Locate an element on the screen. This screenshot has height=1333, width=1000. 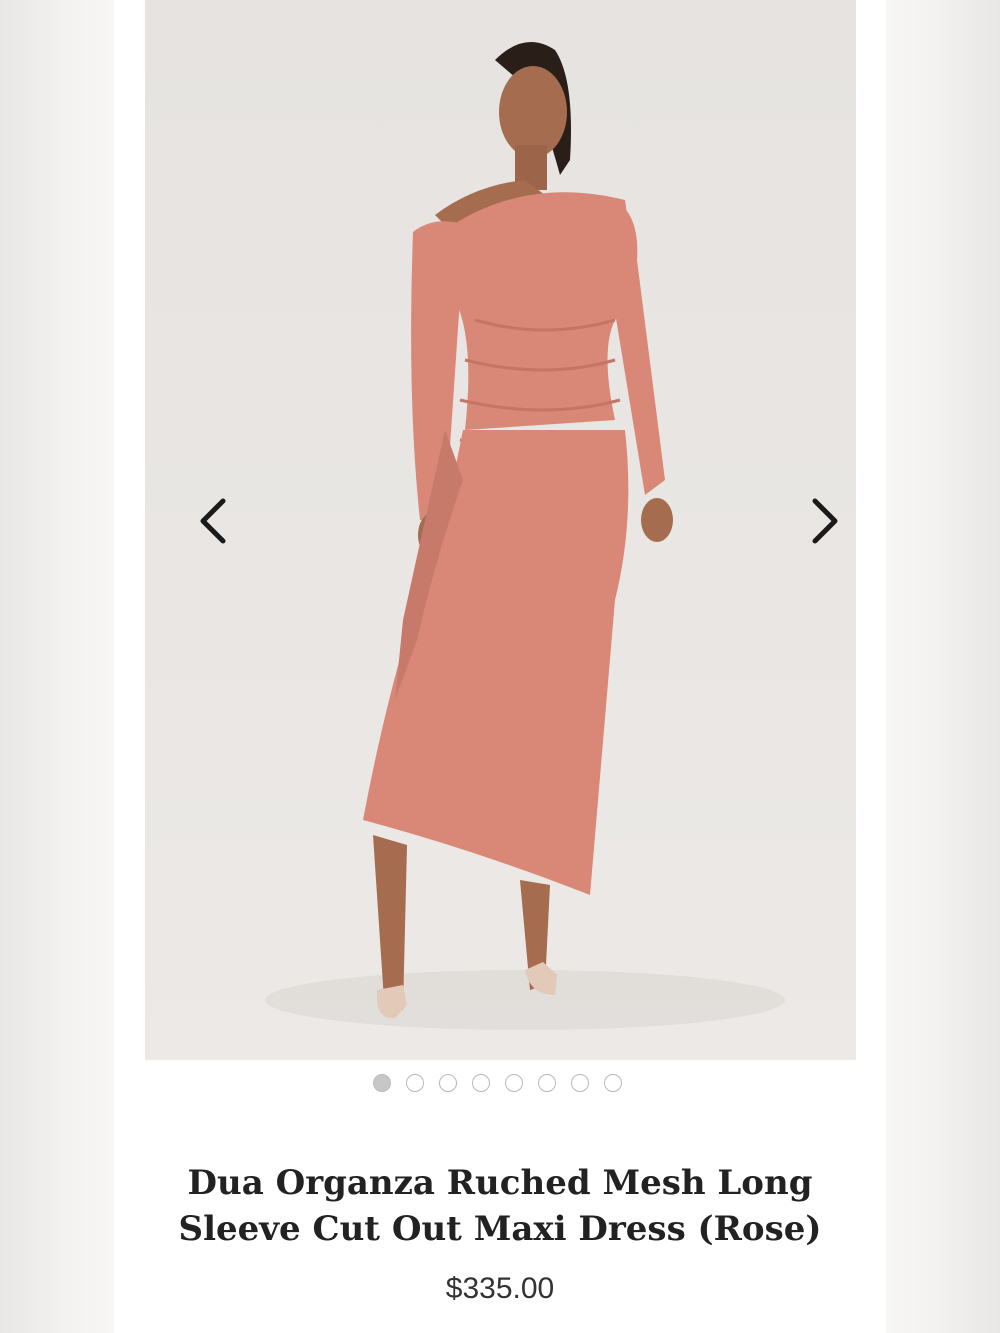
carousel-prev-button is located at coordinates (225, 525).